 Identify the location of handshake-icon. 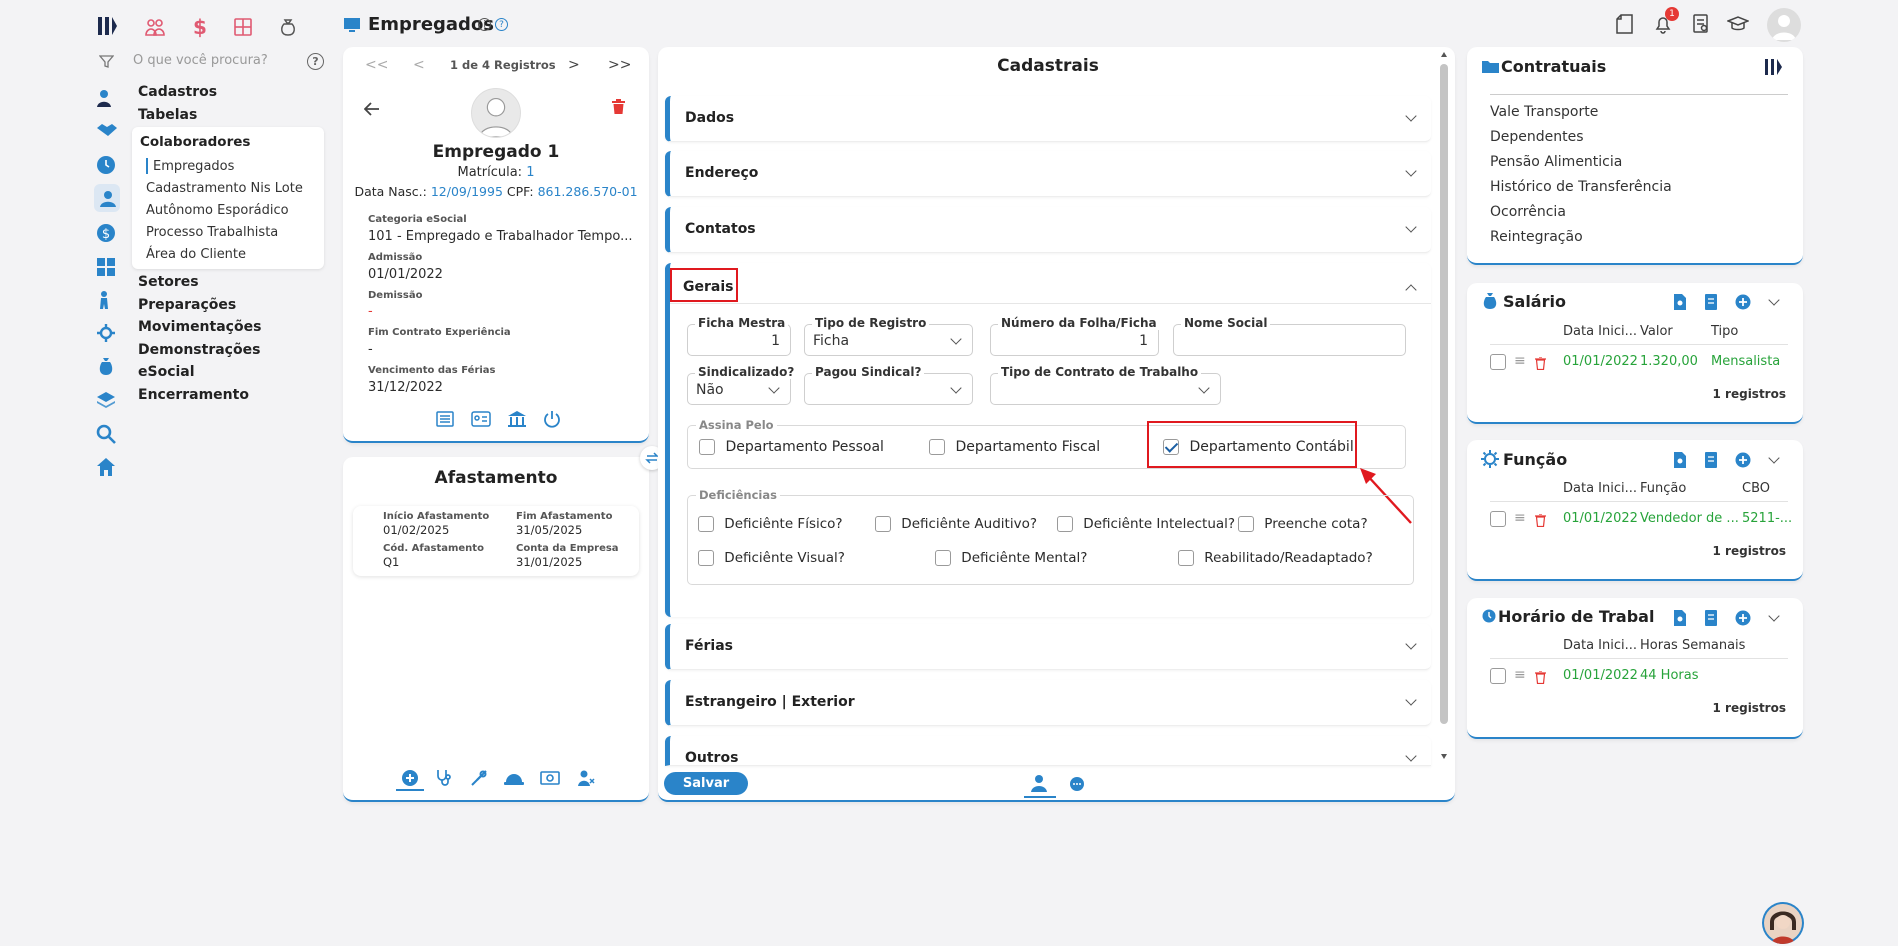
(106, 132).